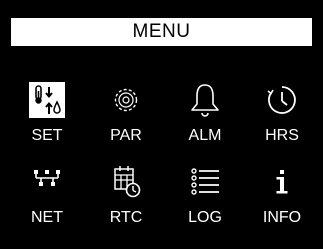 The image size is (323, 249). What do you see at coordinates (126, 135) in the screenshot?
I see `menu-item-label: PAR` at bounding box center [126, 135].